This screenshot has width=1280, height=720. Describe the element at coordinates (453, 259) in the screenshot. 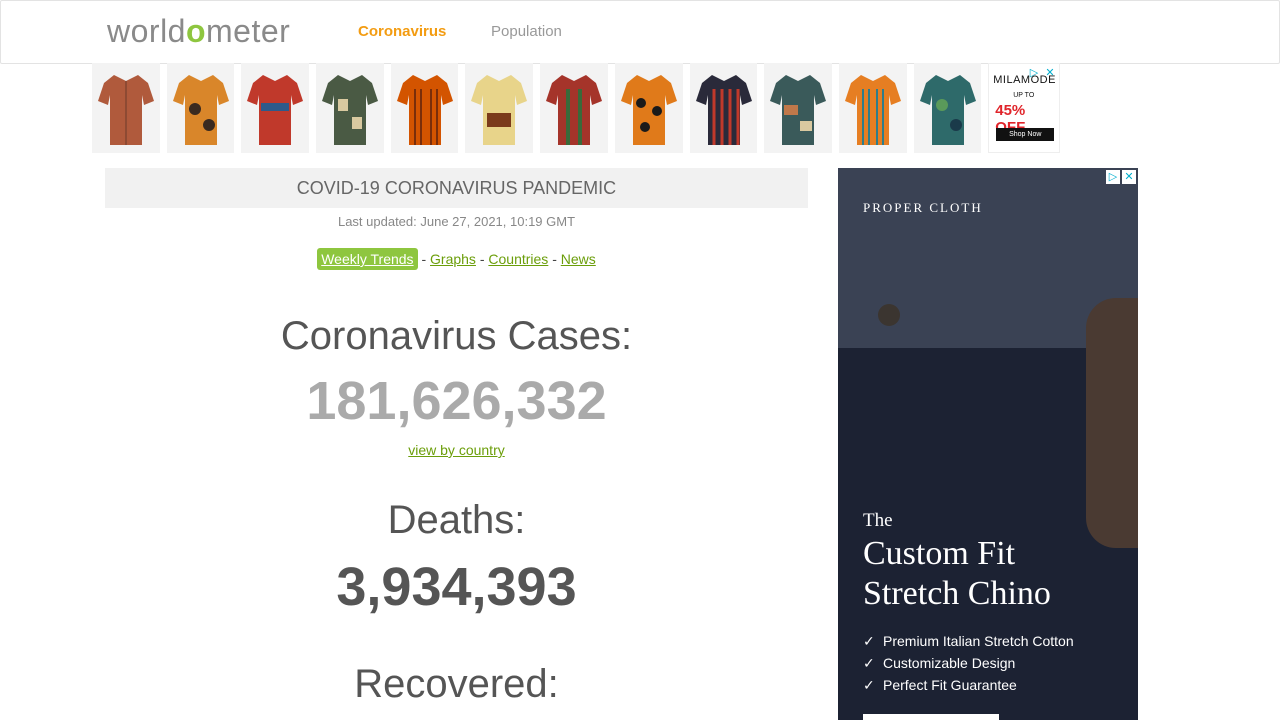

I see `link-graphs: Graphs` at that location.